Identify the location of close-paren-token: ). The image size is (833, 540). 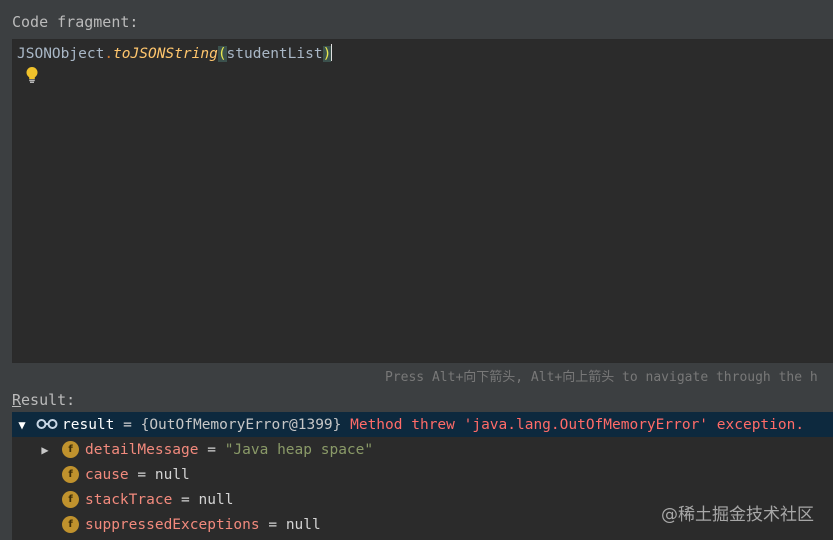
(327, 54).